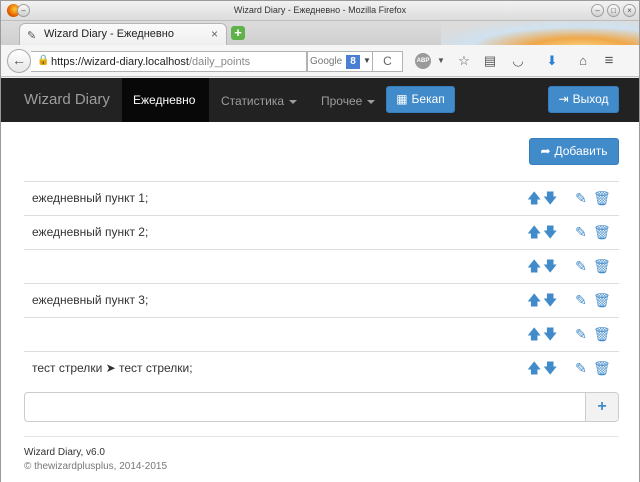 This screenshot has width=640, height=482. What do you see at coordinates (96, 466) in the screenshot?
I see `footer-copyright: © thewizardplusplus, 2014-2015` at bounding box center [96, 466].